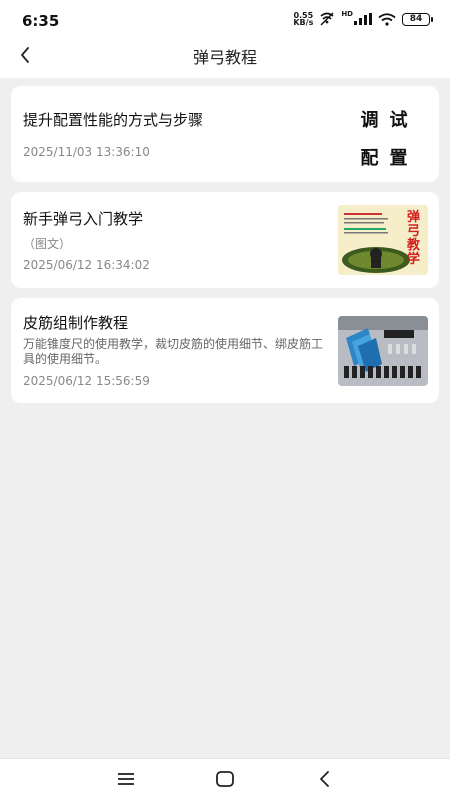 The height and width of the screenshot is (800, 450). I want to click on item-title: 新手弹弓入门教学, so click(83, 219).